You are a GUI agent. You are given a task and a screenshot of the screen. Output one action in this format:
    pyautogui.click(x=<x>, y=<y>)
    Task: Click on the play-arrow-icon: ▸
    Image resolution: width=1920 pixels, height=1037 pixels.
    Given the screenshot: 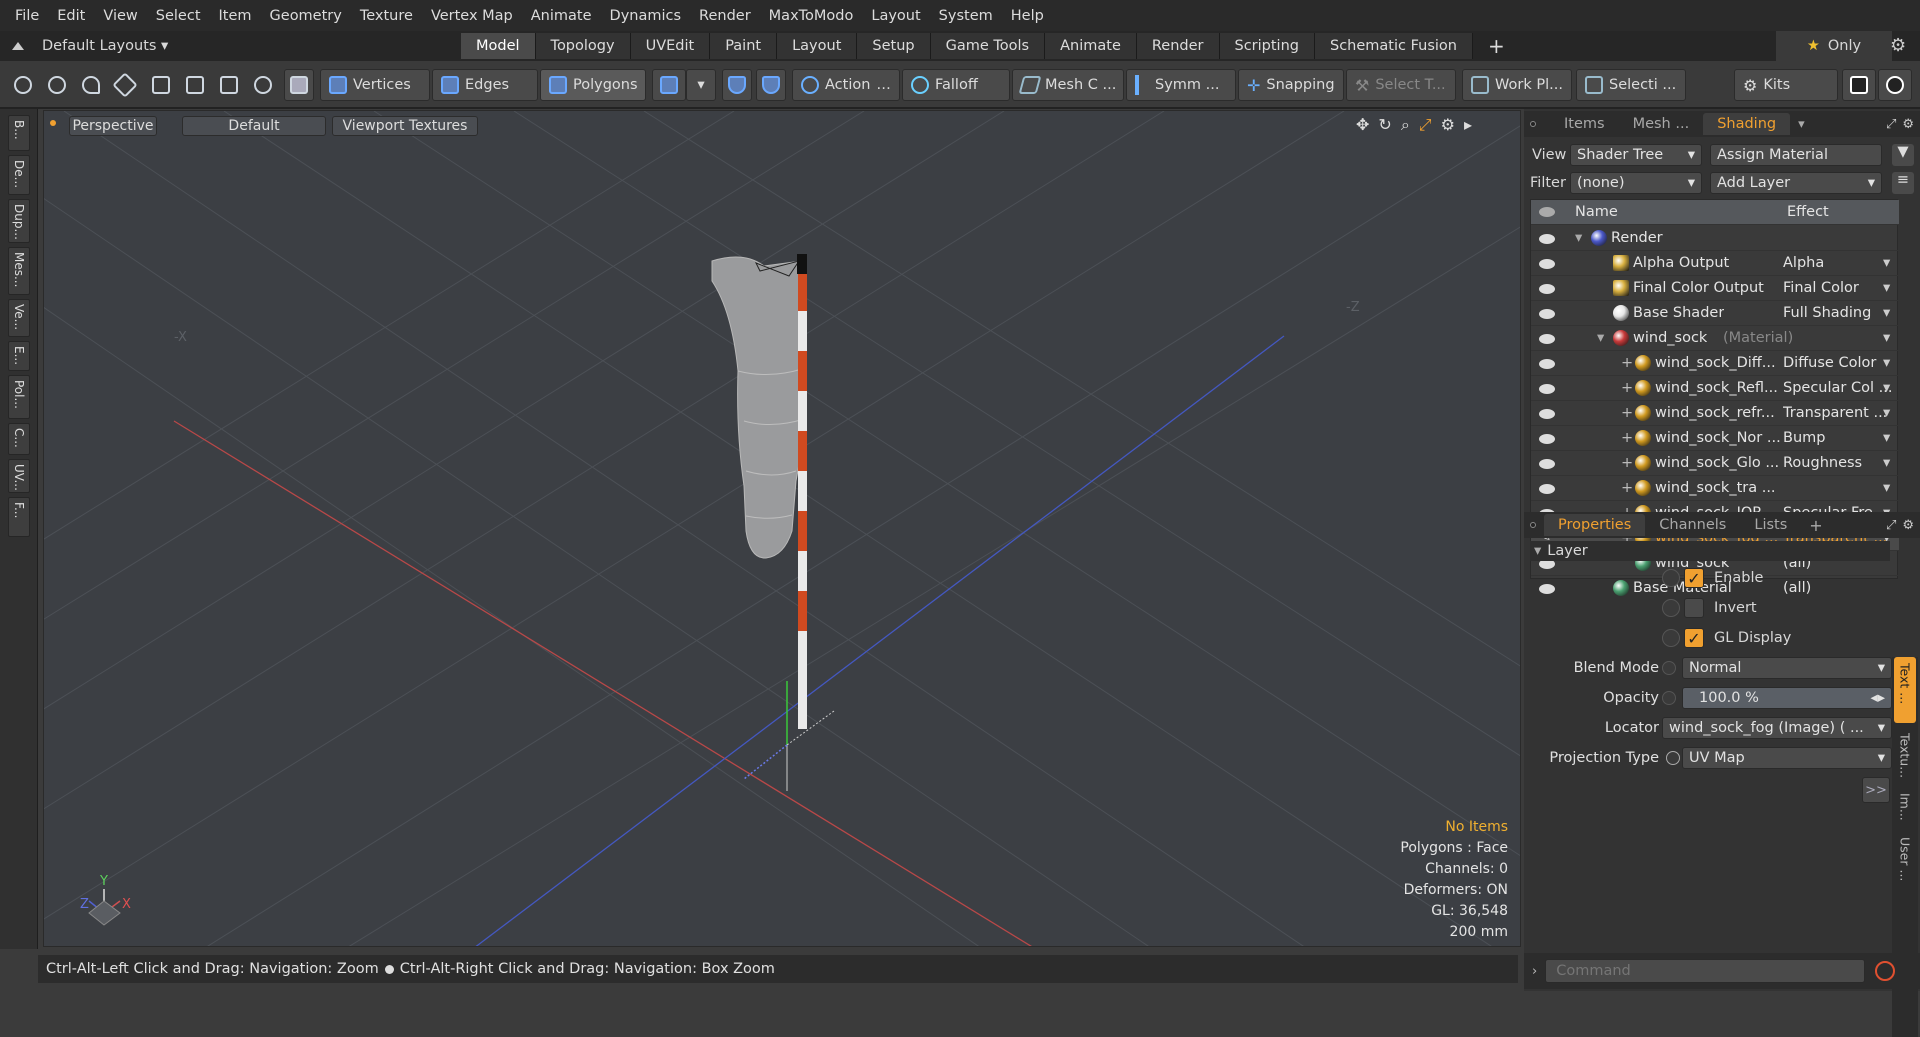 What is the action you would take?
    pyautogui.click(x=1468, y=125)
    